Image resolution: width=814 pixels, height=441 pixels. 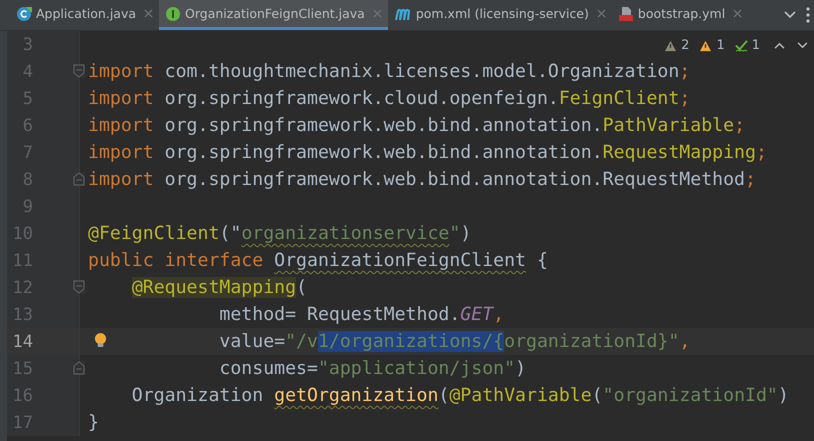 What do you see at coordinates (685, 45) in the screenshot?
I see `inspection-count: 2` at bounding box center [685, 45].